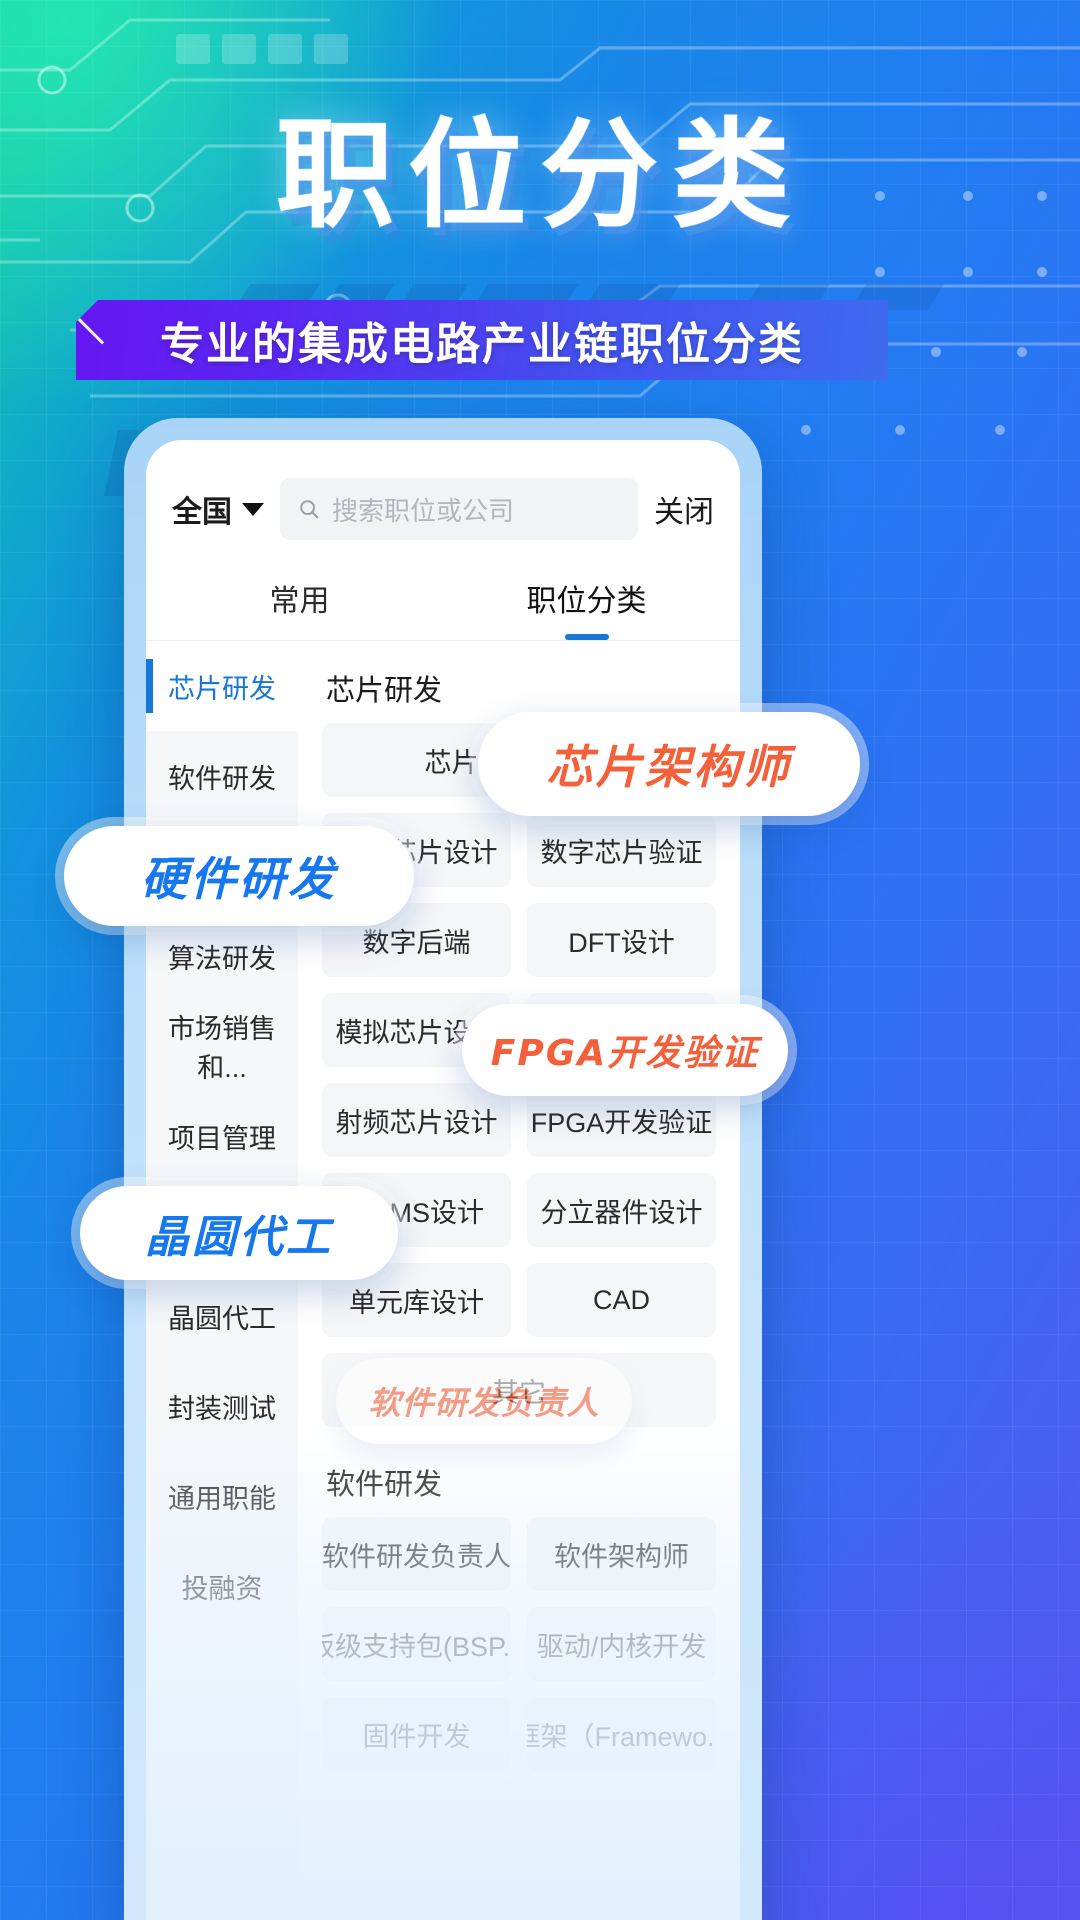 This screenshot has height=1920, width=1080. I want to click on sidebar-item-software-rd: 软件研发, so click(222, 776).